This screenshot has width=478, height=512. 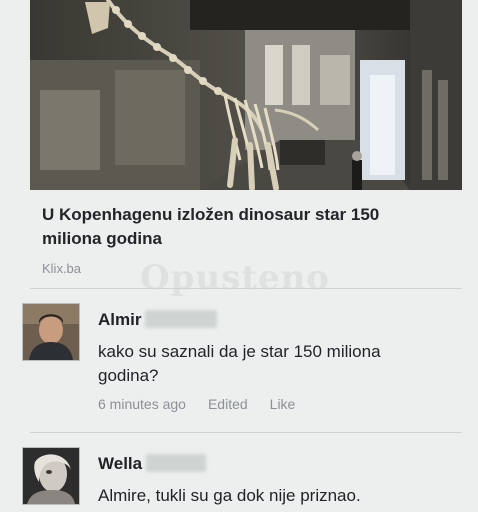 What do you see at coordinates (61, 268) in the screenshot?
I see `link-preview-source: Klix.ba` at bounding box center [61, 268].